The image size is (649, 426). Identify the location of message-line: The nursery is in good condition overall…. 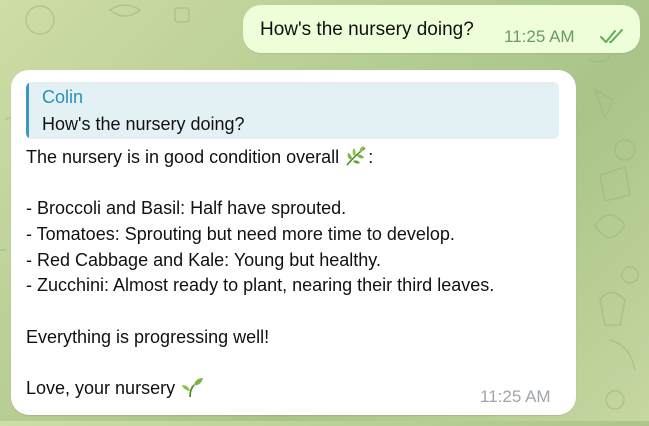
(296, 158).